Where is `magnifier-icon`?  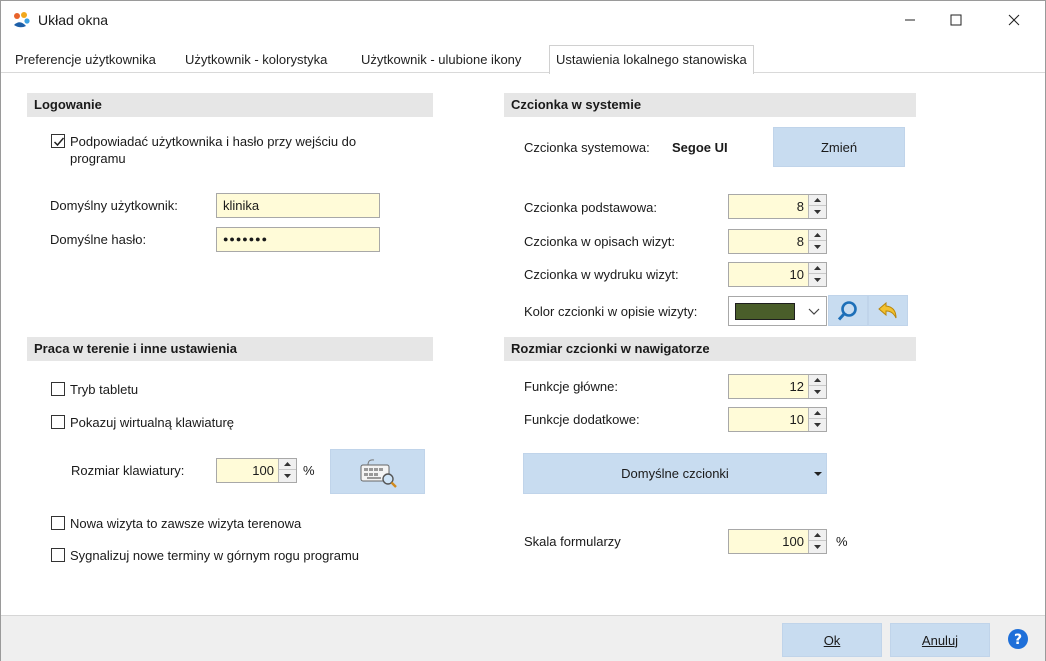
magnifier-icon is located at coordinates (847, 310).